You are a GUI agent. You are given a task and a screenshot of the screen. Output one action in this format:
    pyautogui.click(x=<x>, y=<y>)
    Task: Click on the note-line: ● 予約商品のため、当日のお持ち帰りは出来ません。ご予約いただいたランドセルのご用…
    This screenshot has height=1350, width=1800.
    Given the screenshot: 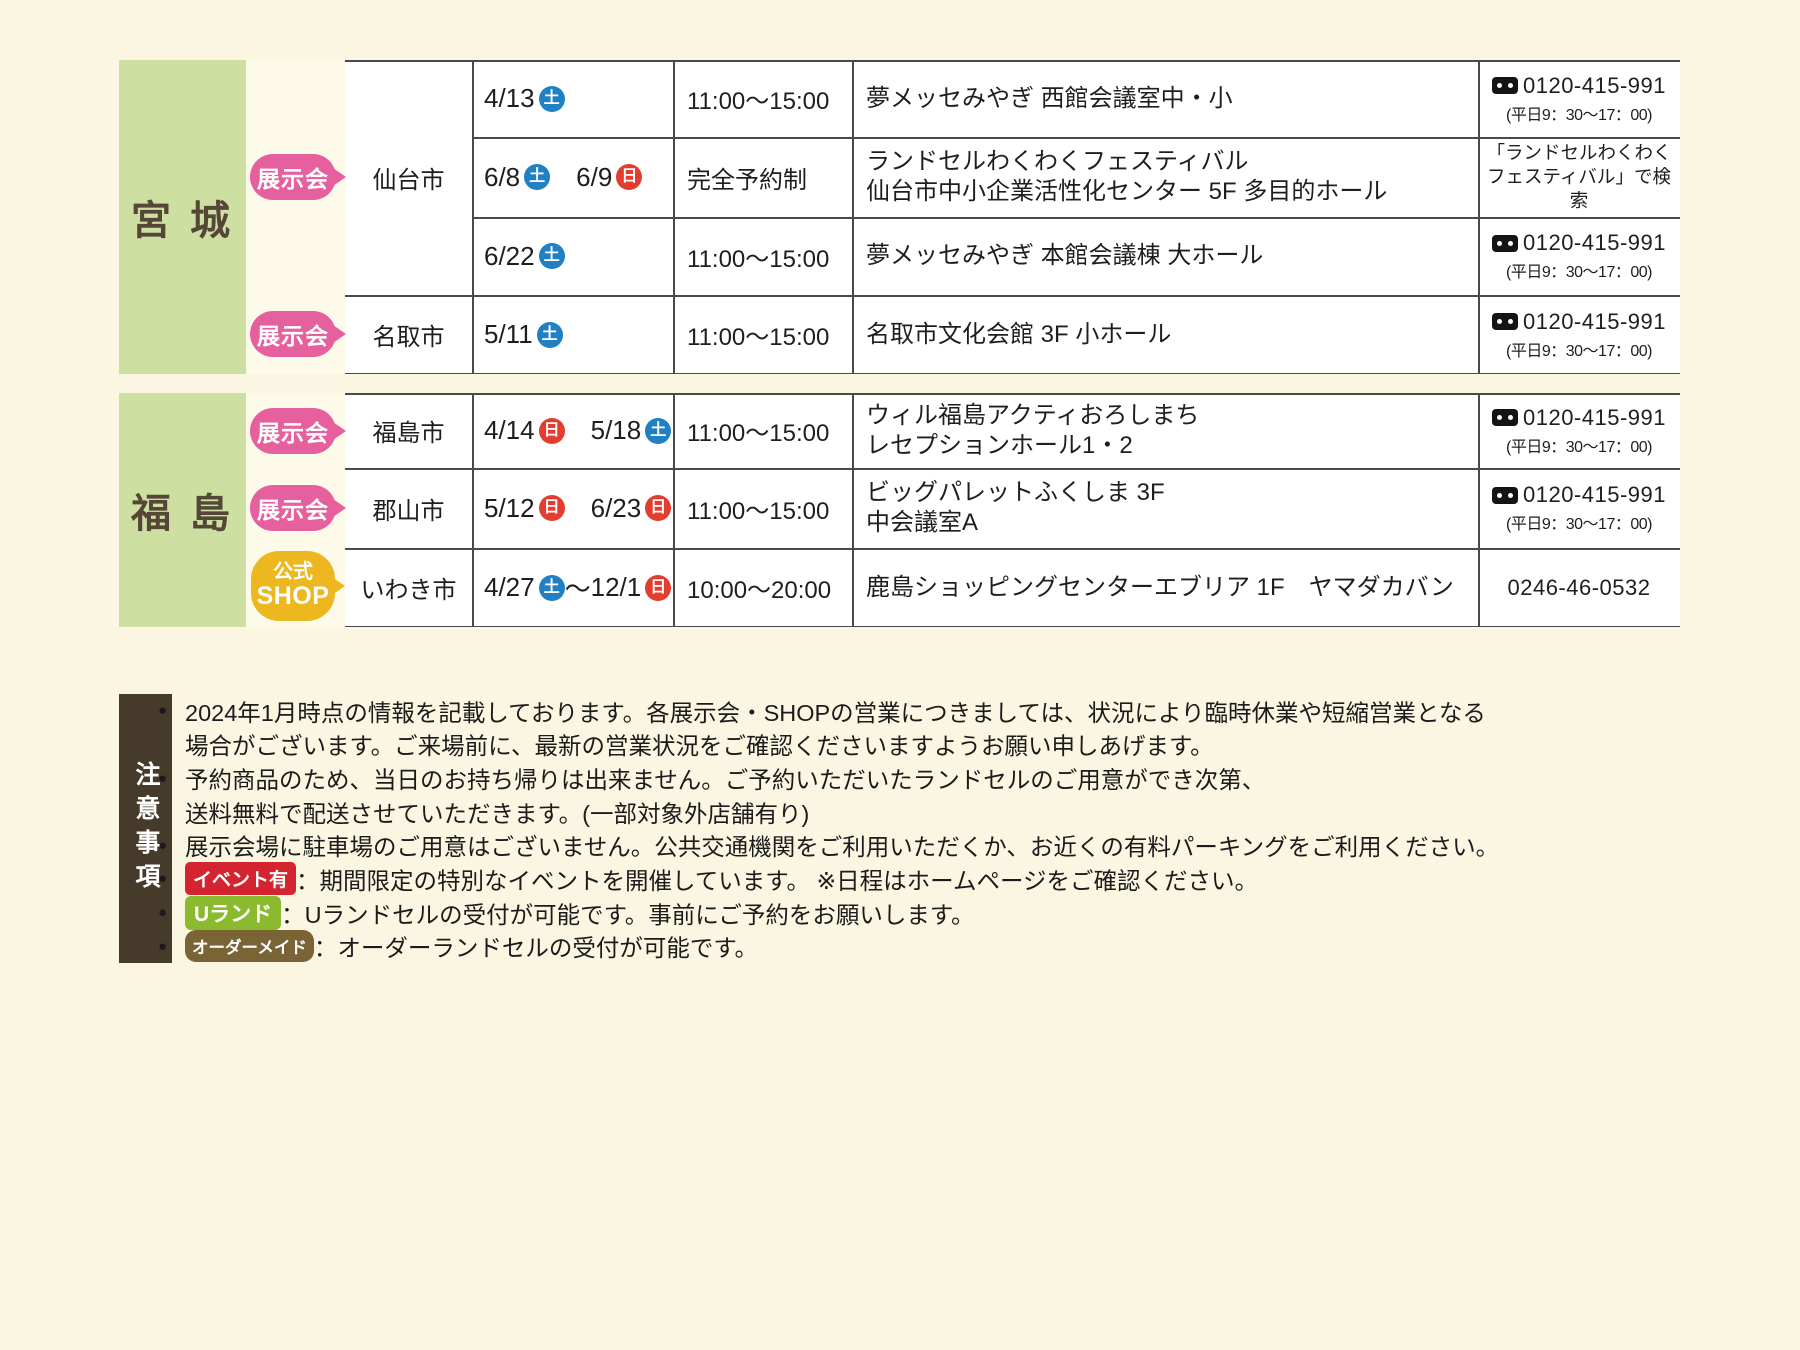 What is the action you would take?
    pyautogui.click(x=938, y=778)
    